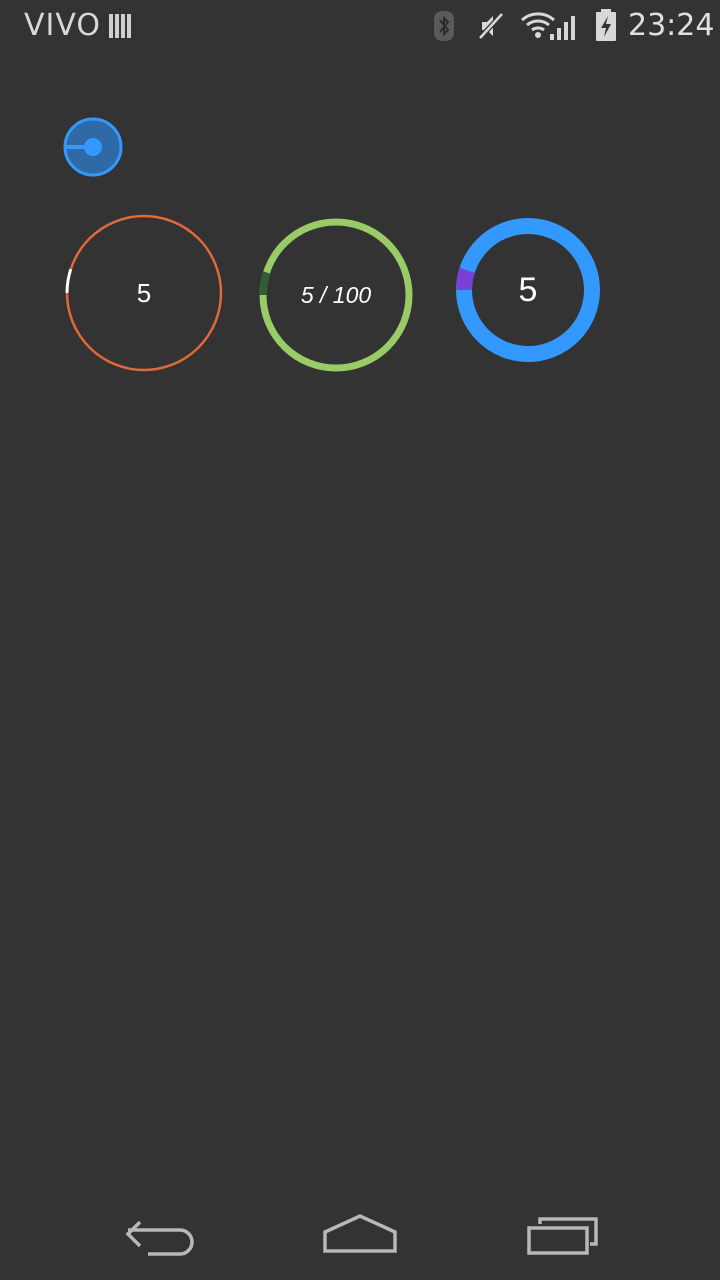  I want to click on back-icon, so click(160, 1236).